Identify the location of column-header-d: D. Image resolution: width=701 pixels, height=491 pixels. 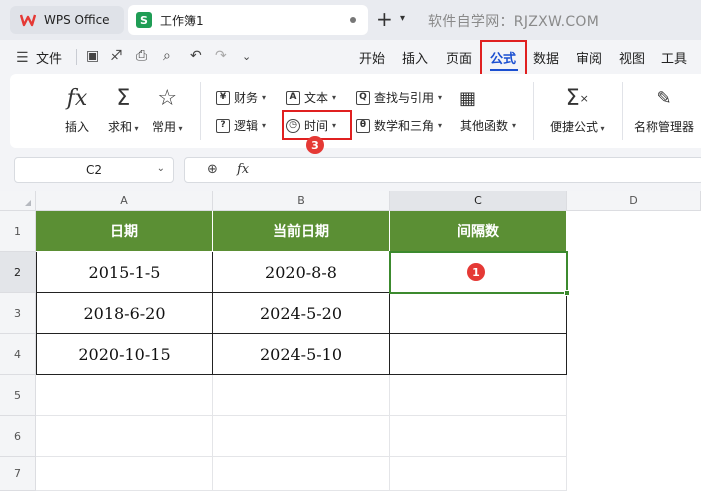
(634, 201).